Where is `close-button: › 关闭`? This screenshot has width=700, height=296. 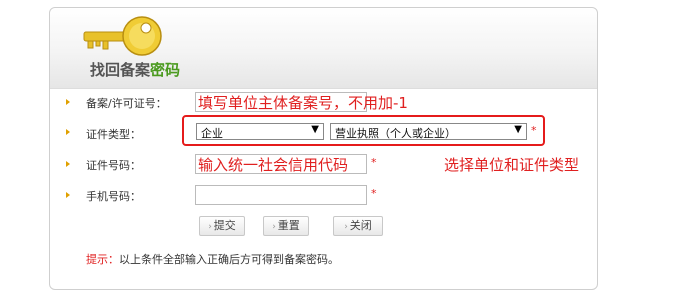 close-button: › 关闭 is located at coordinates (358, 226).